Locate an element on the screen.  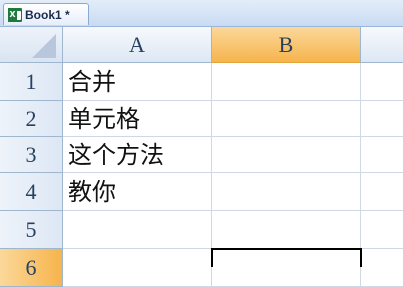
cell-c2 is located at coordinates (382, 119).